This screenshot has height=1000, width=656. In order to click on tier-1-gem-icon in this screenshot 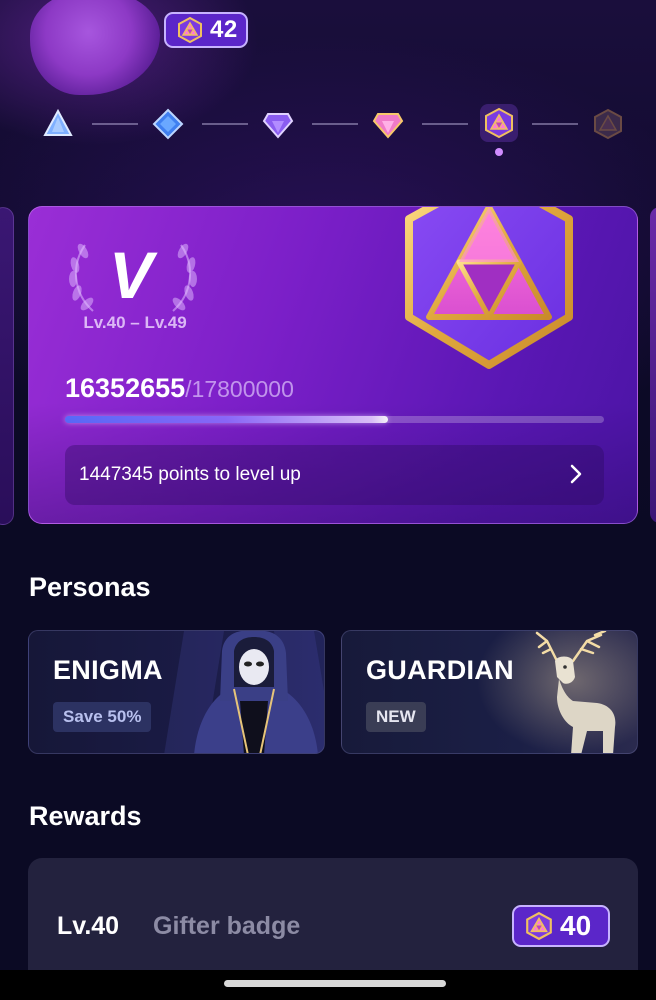, I will do `click(58, 124)`.